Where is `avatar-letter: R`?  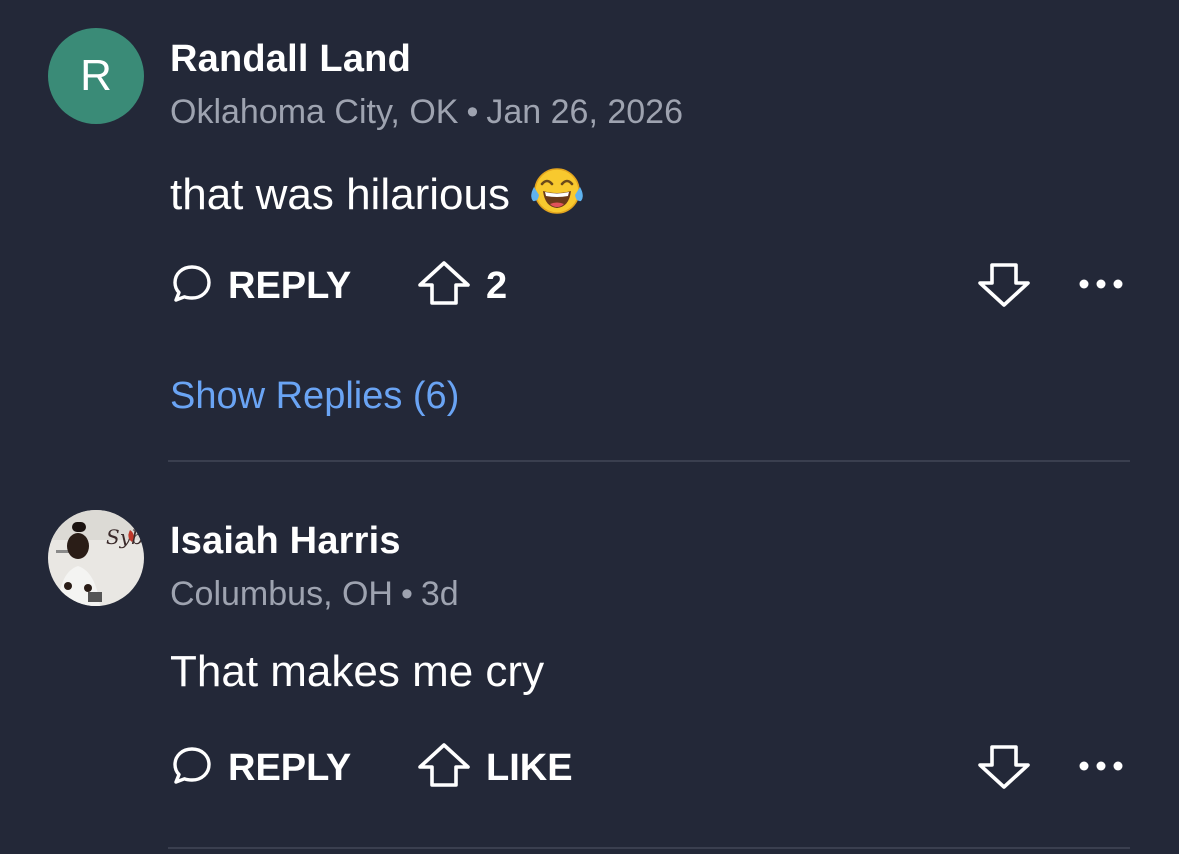
avatar-letter: R is located at coordinates (96, 75).